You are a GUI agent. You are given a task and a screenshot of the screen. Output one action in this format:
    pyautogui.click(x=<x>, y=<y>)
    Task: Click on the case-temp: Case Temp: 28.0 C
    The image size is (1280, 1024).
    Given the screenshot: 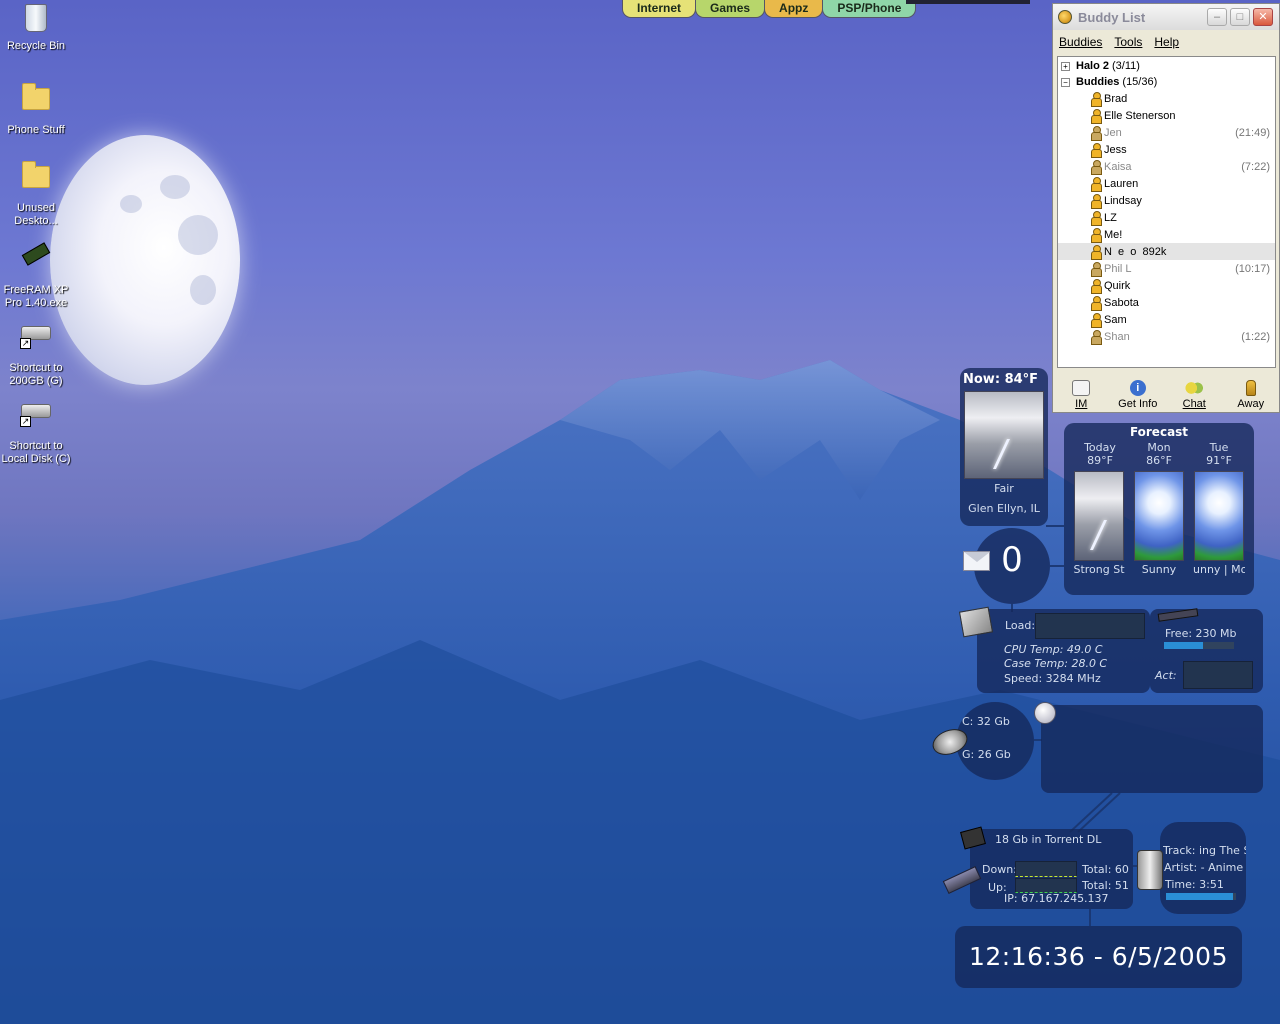 What is the action you would take?
    pyautogui.click(x=1056, y=663)
    